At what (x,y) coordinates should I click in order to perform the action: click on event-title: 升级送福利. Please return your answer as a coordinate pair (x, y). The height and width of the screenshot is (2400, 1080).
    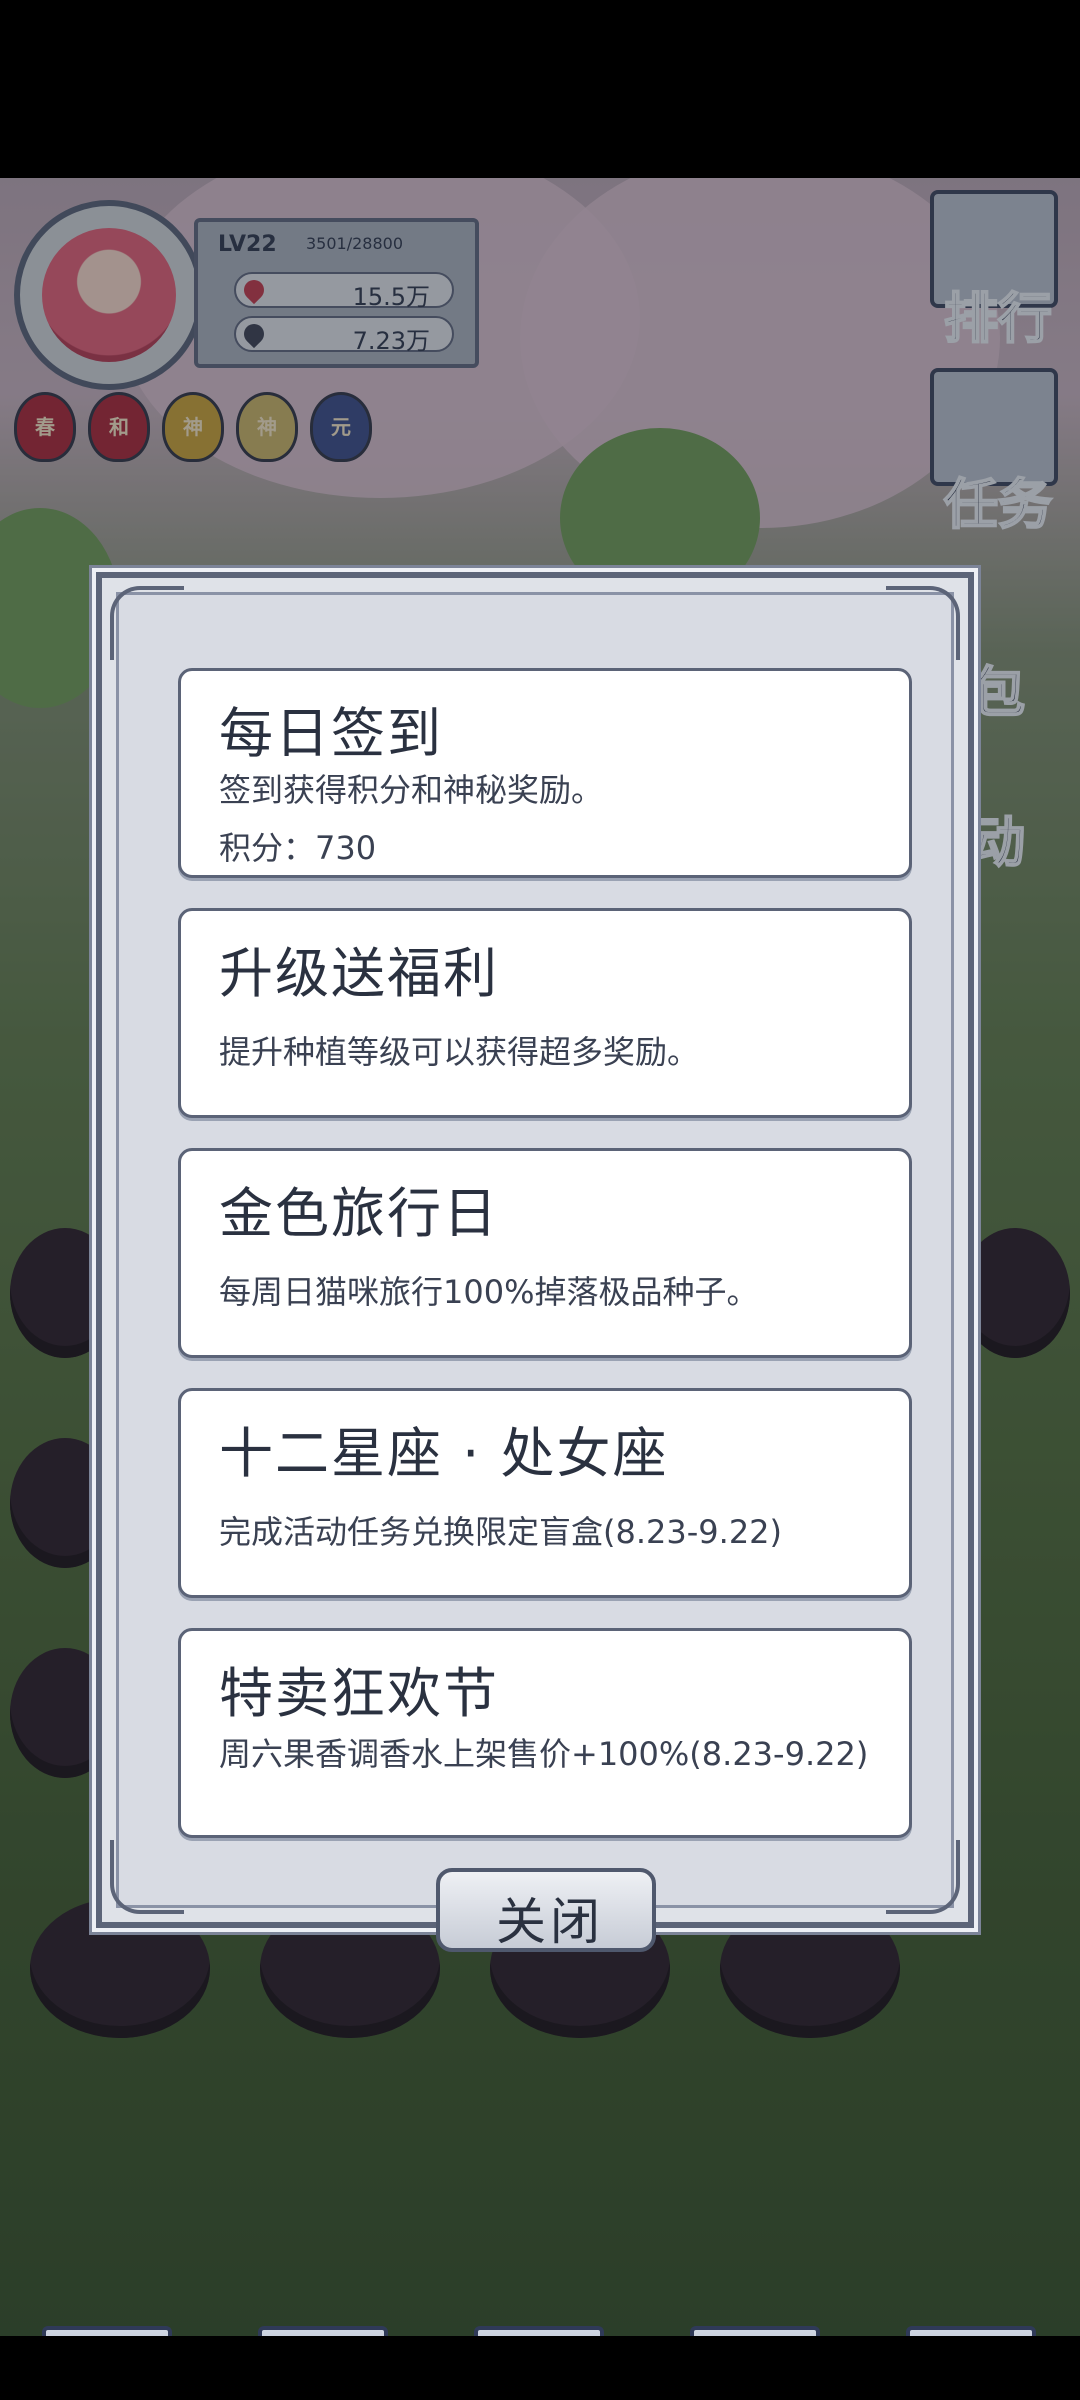
    Looking at the image, I should click on (359, 973).